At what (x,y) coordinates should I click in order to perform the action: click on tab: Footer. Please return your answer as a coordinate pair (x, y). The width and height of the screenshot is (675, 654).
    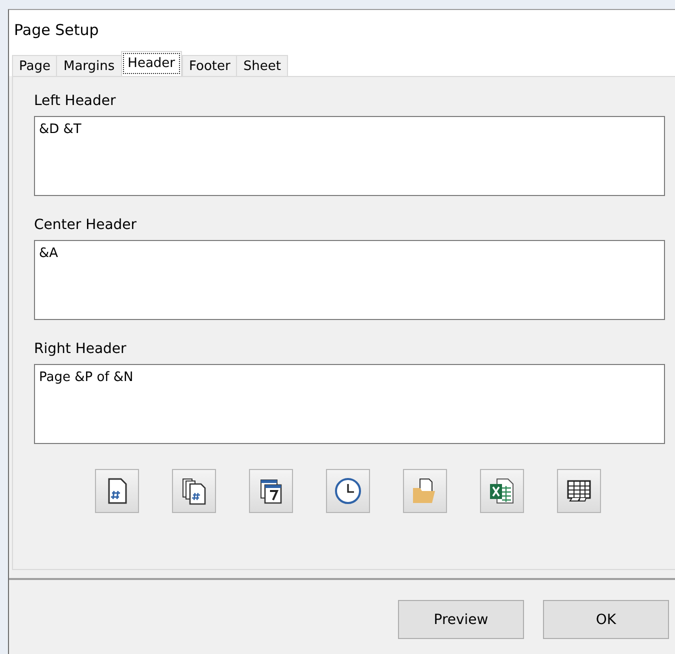
    Looking at the image, I should click on (210, 65).